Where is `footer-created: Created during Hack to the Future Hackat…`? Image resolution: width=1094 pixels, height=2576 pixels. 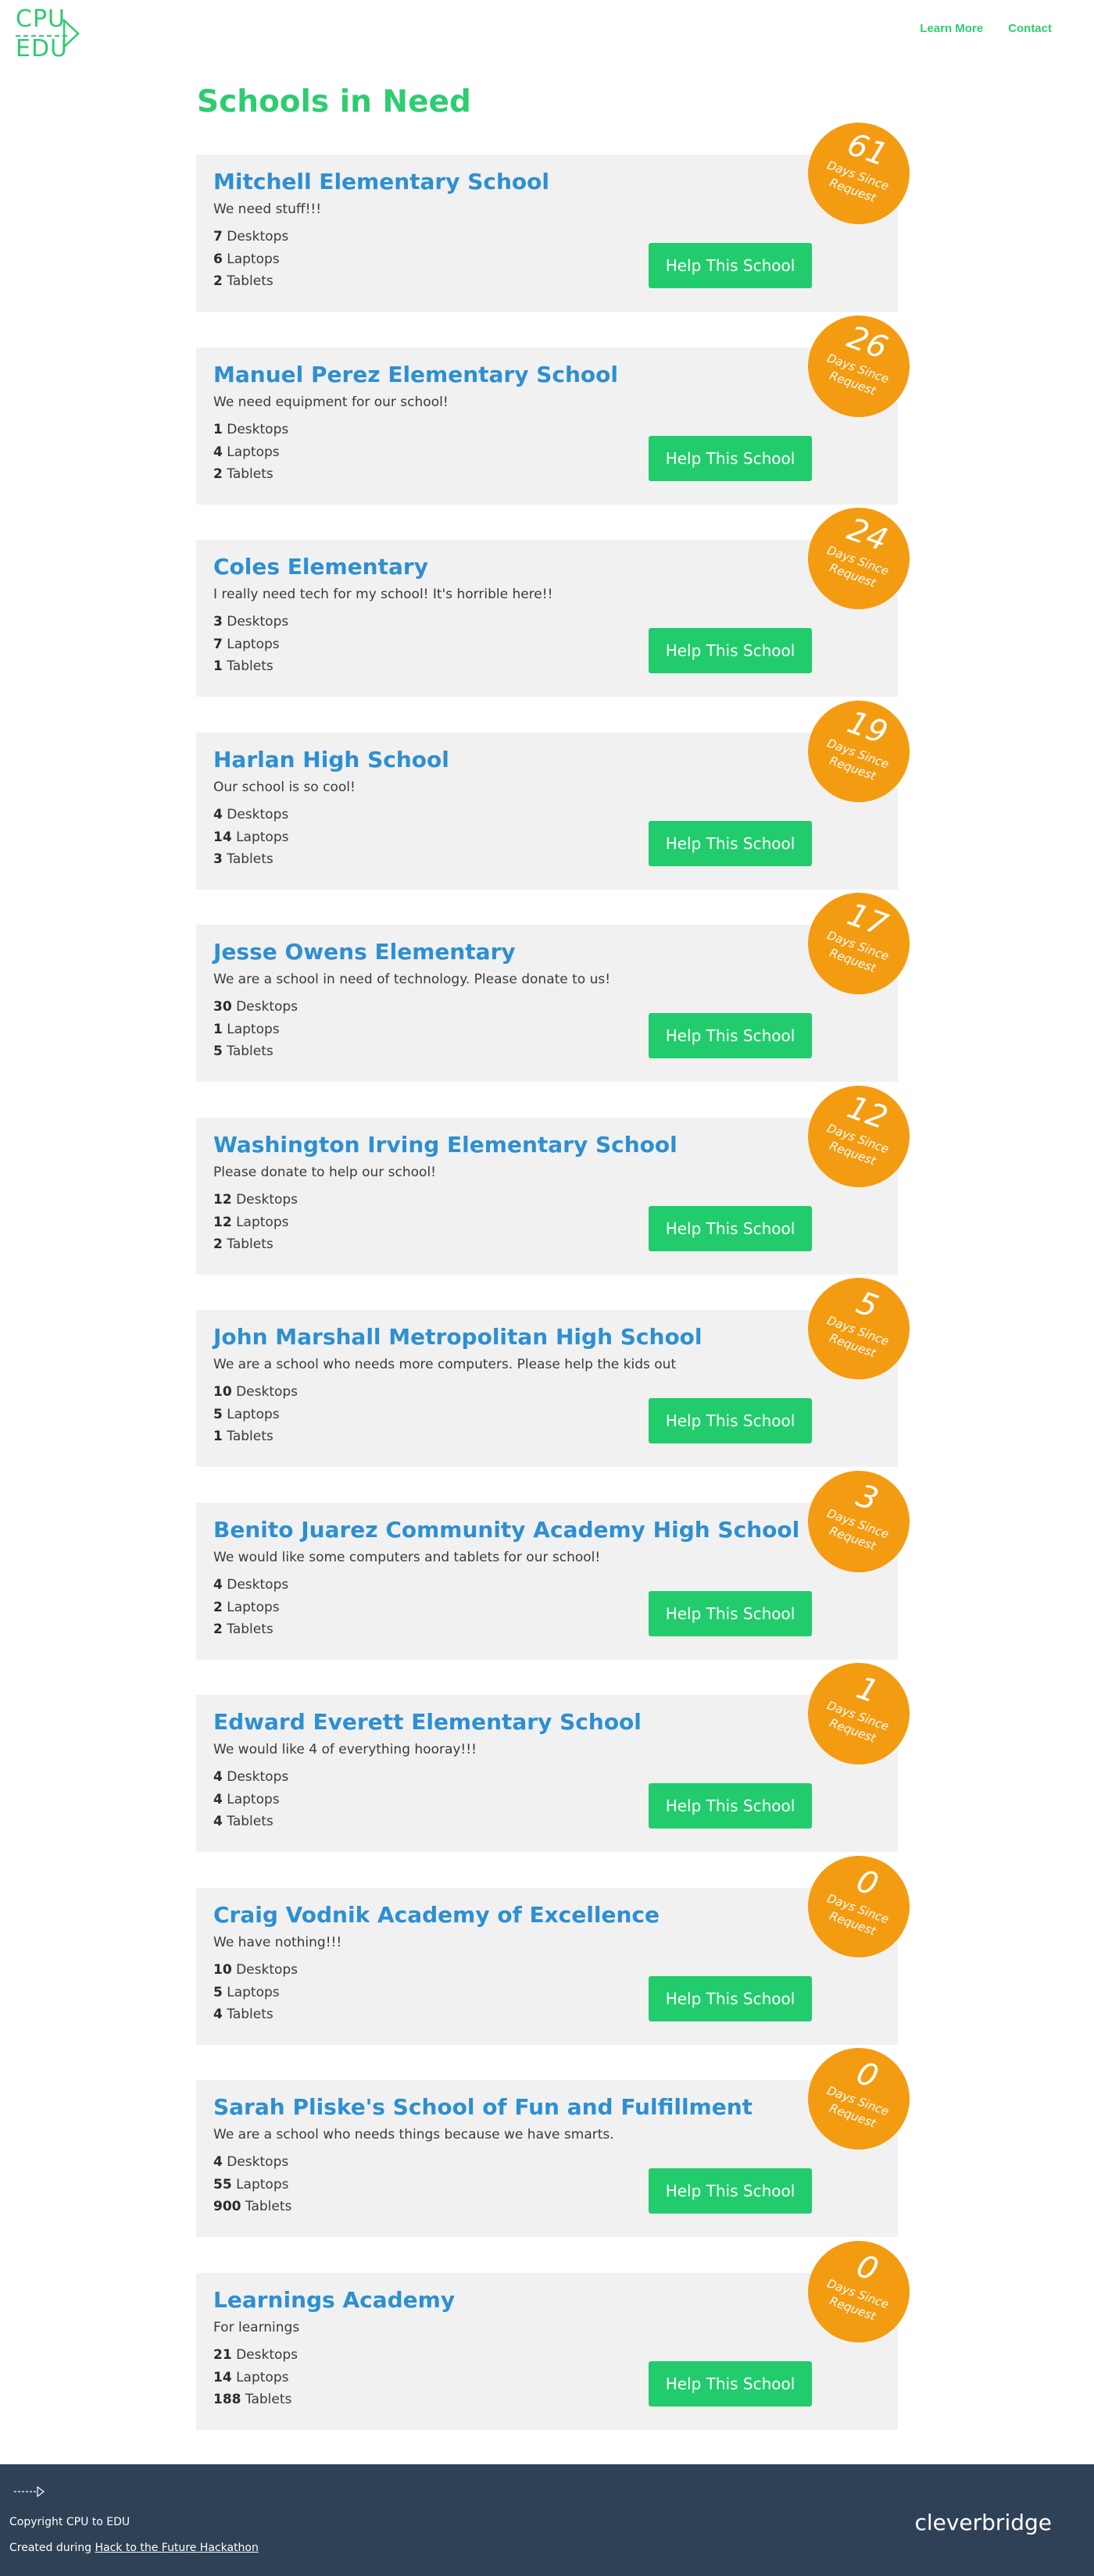 footer-created: Created during Hack to the Future Hackat… is located at coordinates (134, 2548).